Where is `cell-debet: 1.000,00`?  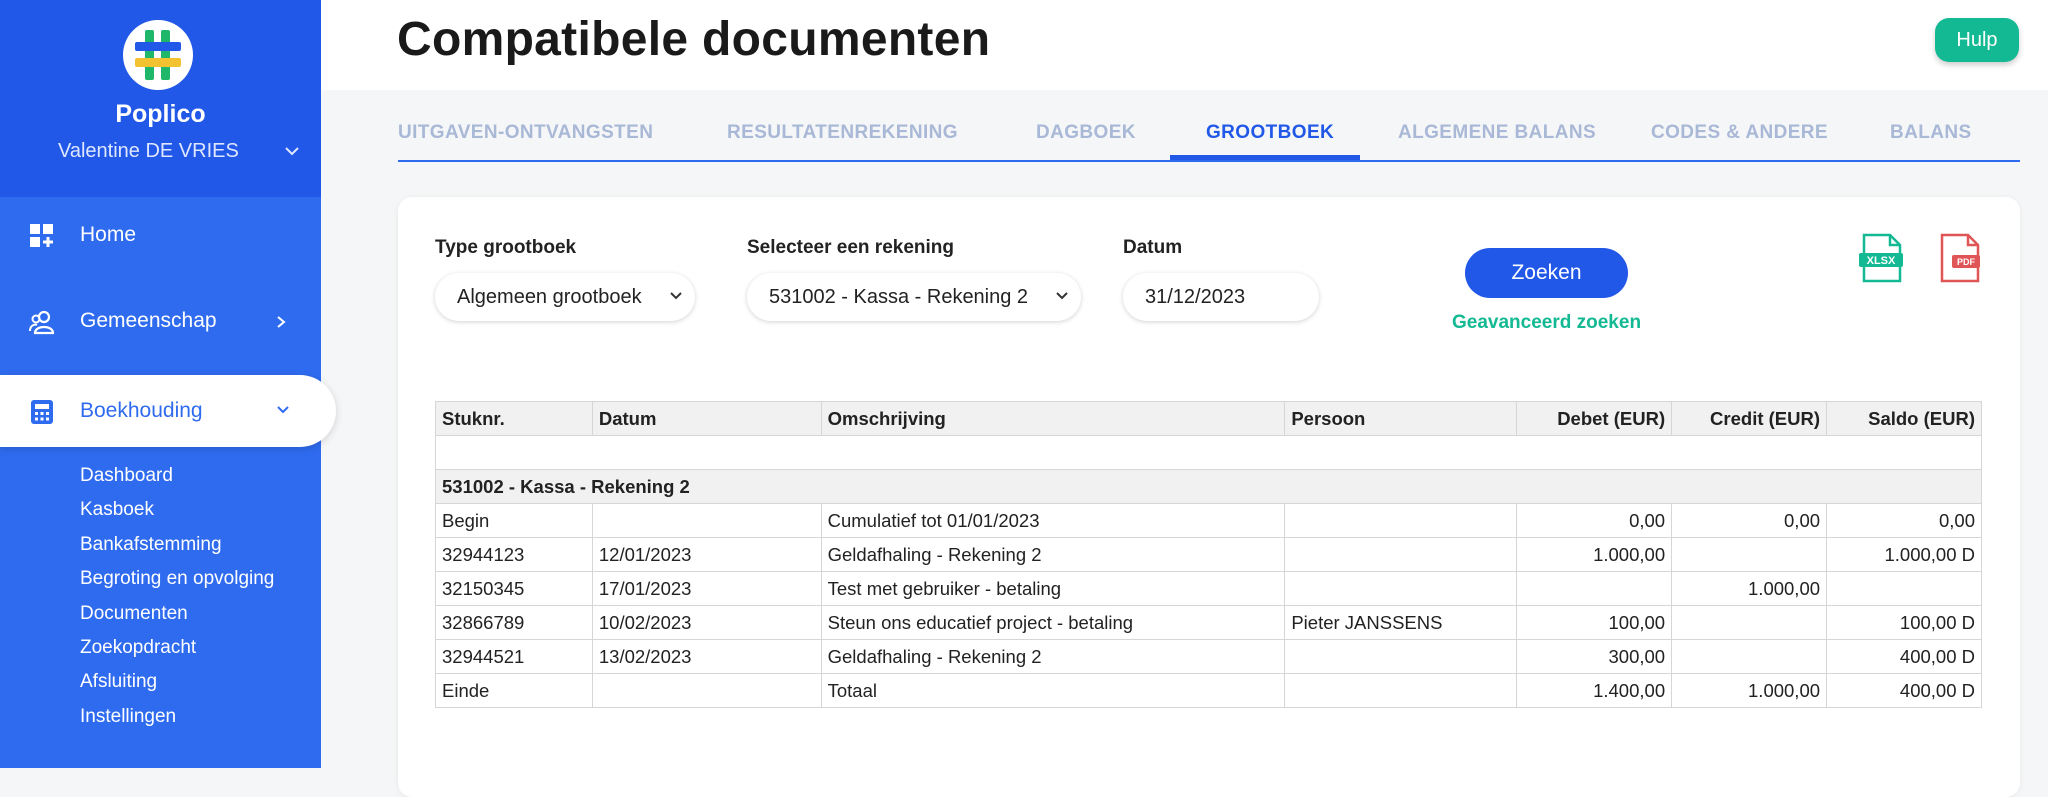 cell-debet: 1.000,00 is located at coordinates (1594, 554).